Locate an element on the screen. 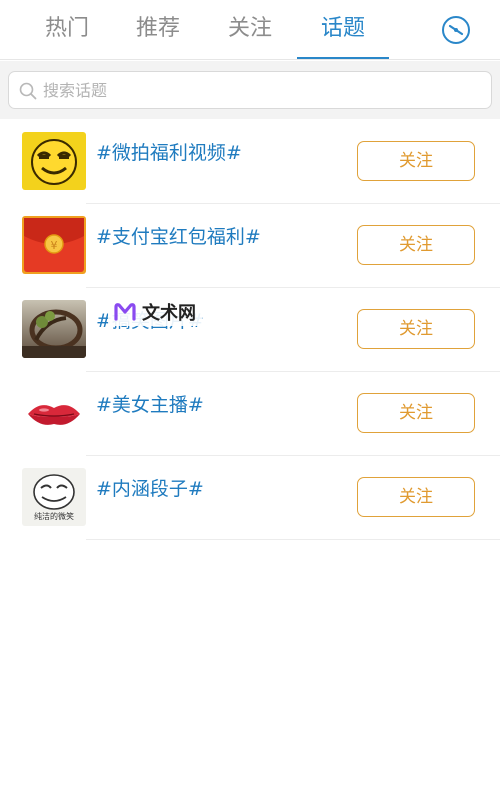 The image size is (500, 800). watermark-logo-icon is located at coordinates (125, 312).